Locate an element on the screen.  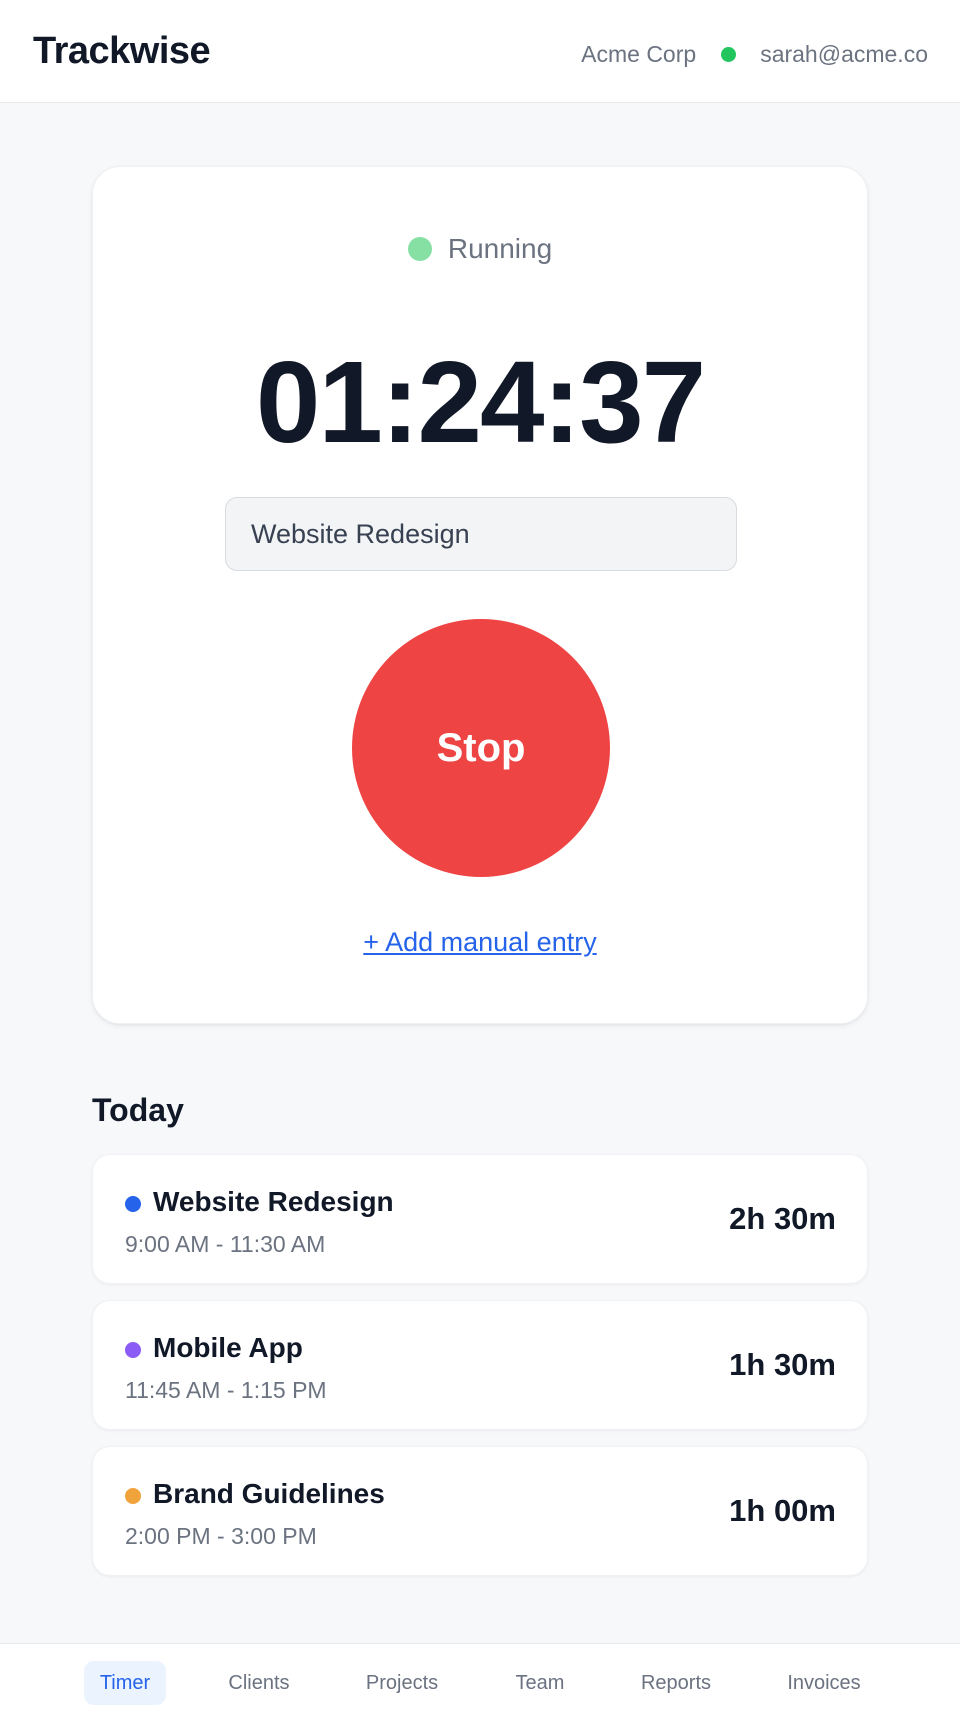
running-indicator-icon is located at coordinates (419, 249).